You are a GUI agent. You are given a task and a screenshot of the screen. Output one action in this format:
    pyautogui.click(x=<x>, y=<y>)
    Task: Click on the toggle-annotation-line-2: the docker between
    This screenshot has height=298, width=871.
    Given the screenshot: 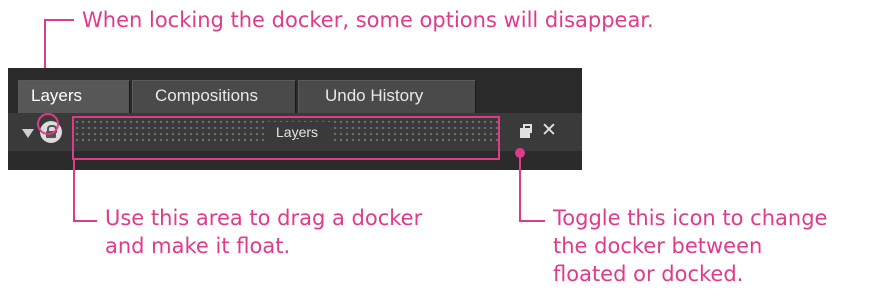 What is the action you would take?
    pyautogui.click(x=658, y=246)
    